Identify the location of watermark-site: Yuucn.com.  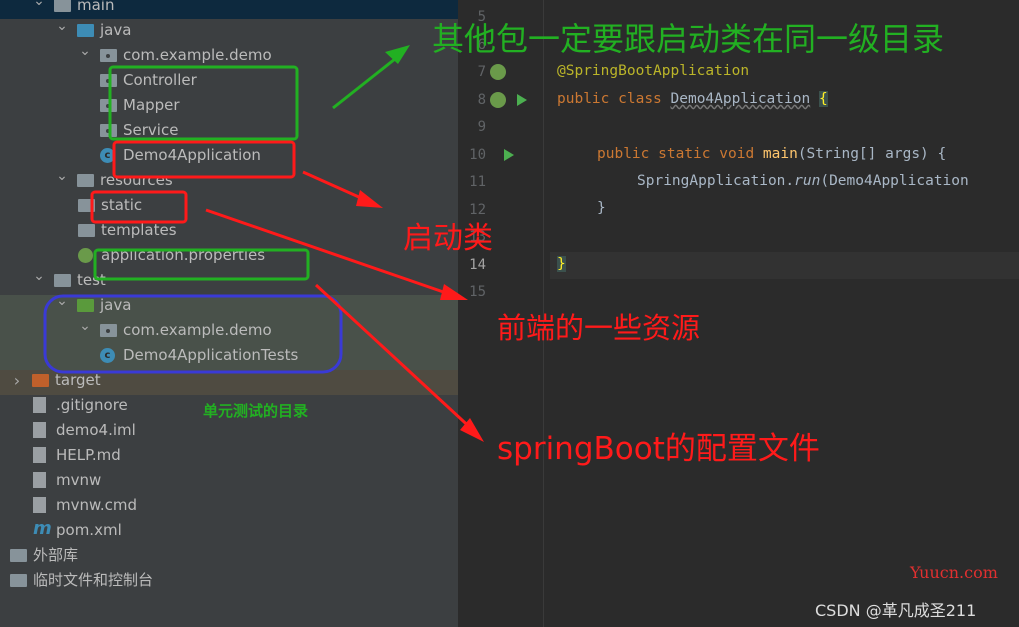
(954, 572).